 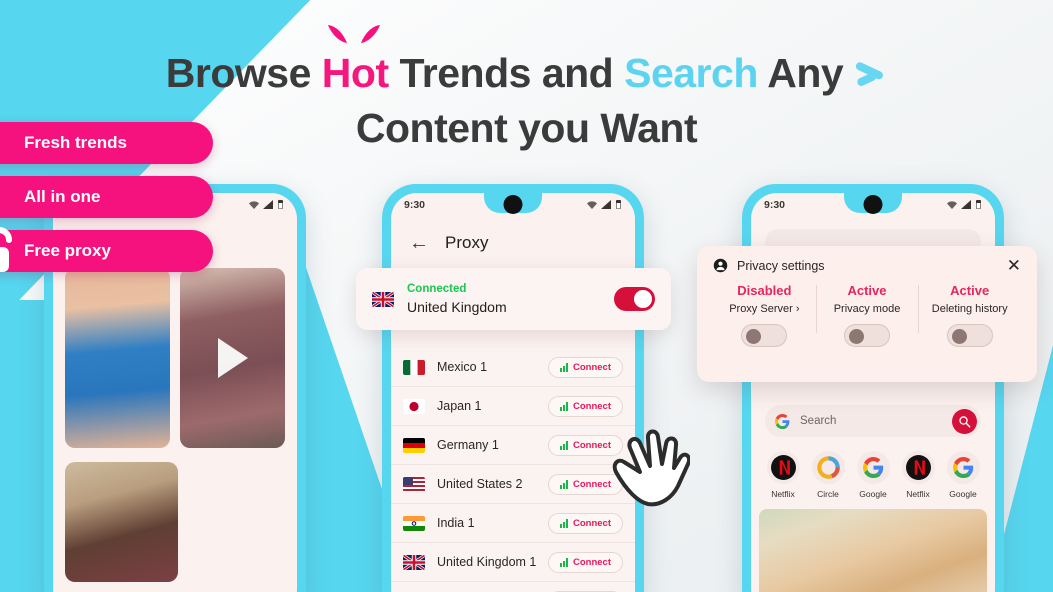 I want to click on proxy-header: ← Proxy, so click(x=513, y=242).